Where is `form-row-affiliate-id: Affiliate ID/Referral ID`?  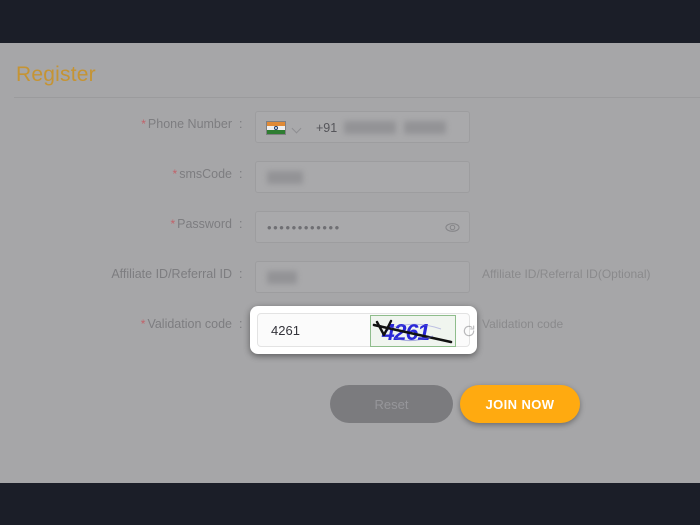 form-row-affiliate-id: Affiliate ID/Referral ID is located at coordinates (350, 278).